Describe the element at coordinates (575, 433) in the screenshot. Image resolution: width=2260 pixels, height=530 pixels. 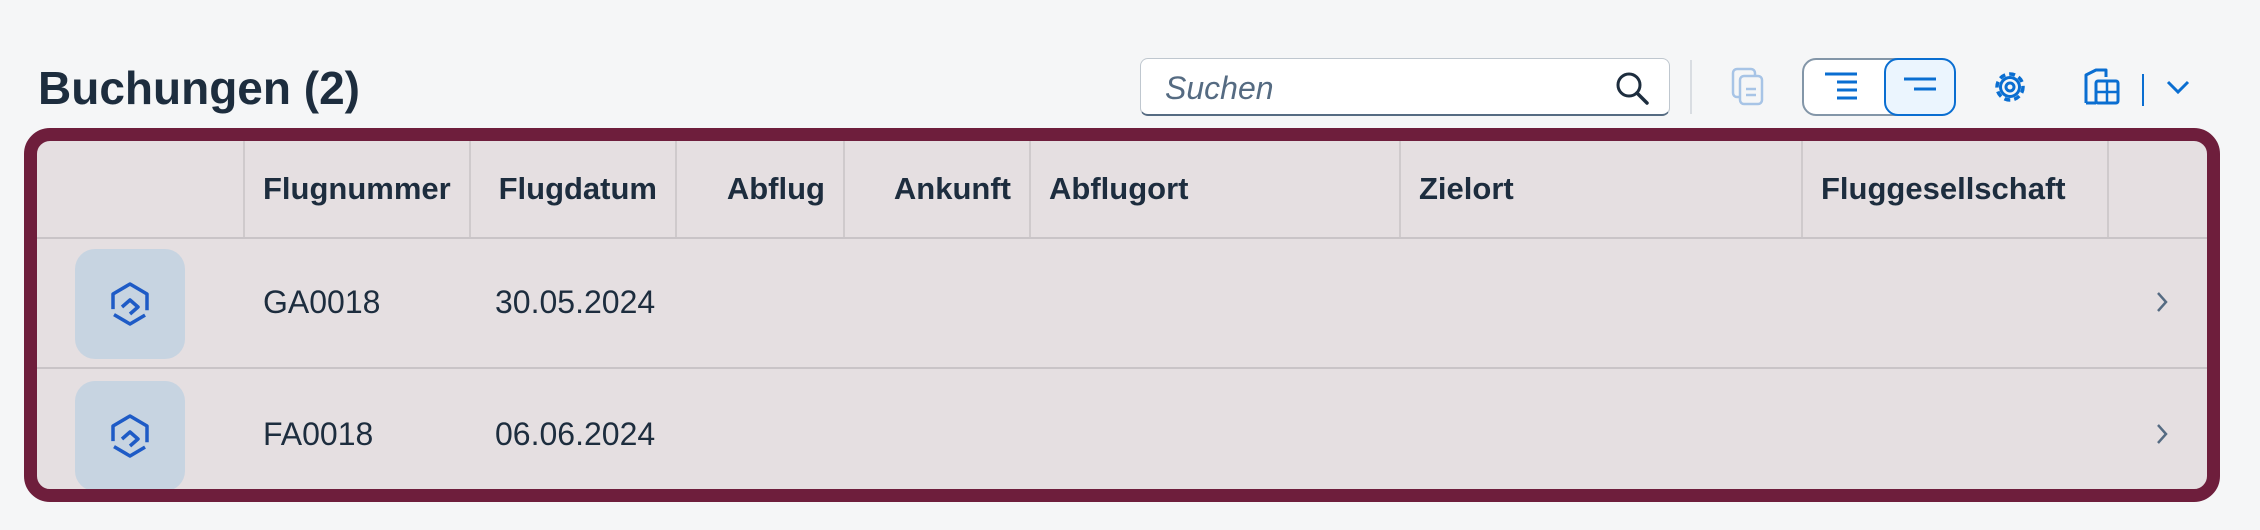
I see `cell-flugdatum: 06.06.2024` at that location.